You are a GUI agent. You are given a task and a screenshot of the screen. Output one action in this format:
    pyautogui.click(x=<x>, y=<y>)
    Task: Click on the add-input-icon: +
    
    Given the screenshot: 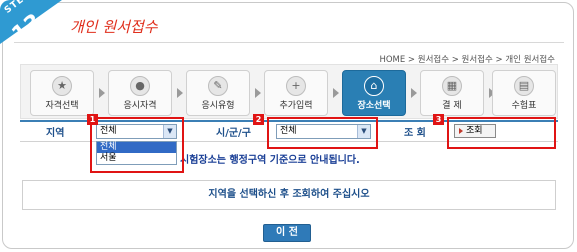 What is the action you would take?
    pyautogui.click(x=296, y=86)
    